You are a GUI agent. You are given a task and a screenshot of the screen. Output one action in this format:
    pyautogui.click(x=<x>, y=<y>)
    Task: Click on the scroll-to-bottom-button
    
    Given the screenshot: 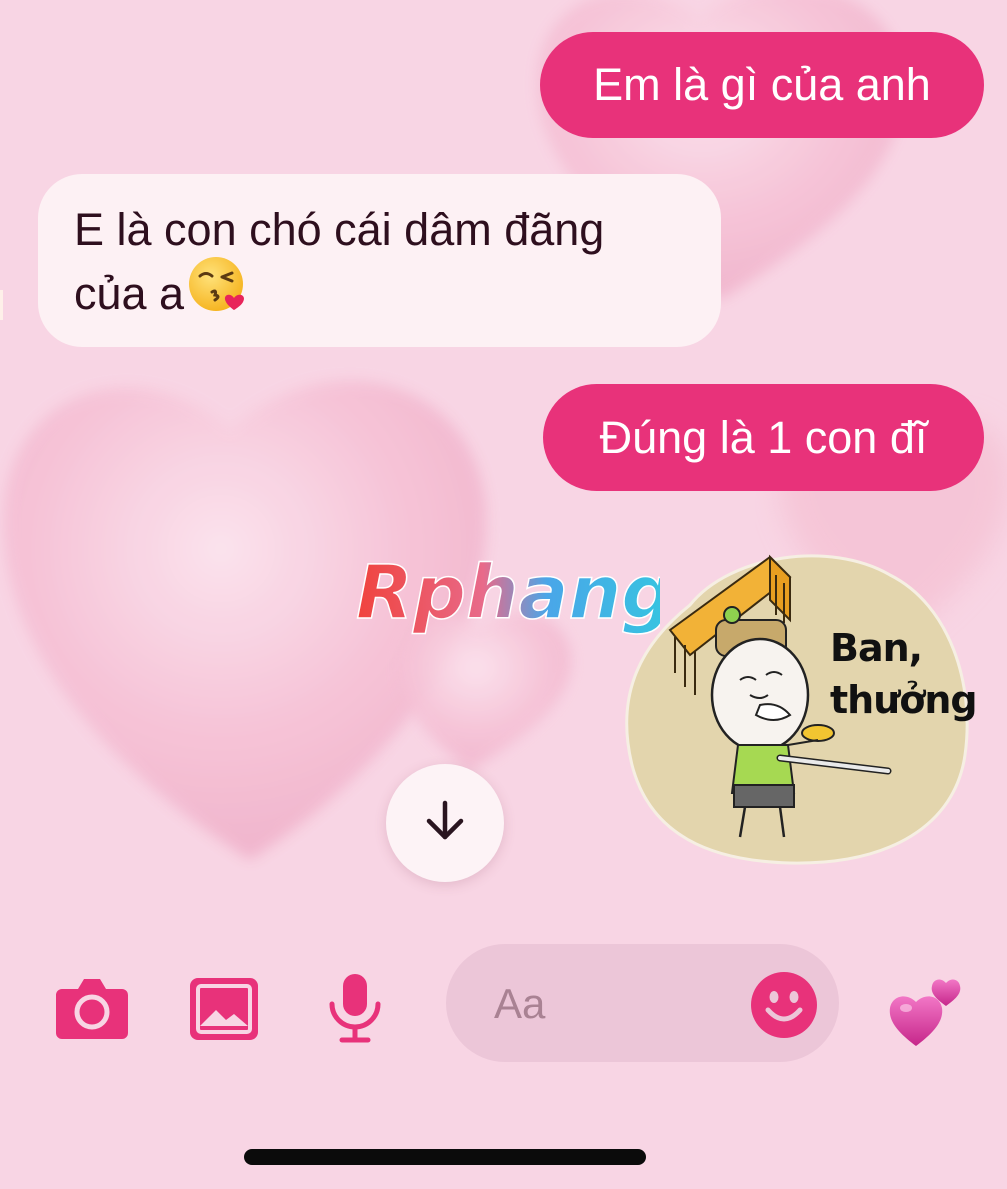 What is the action you would take?
    pyautogui.click(x=445, y=823)
    